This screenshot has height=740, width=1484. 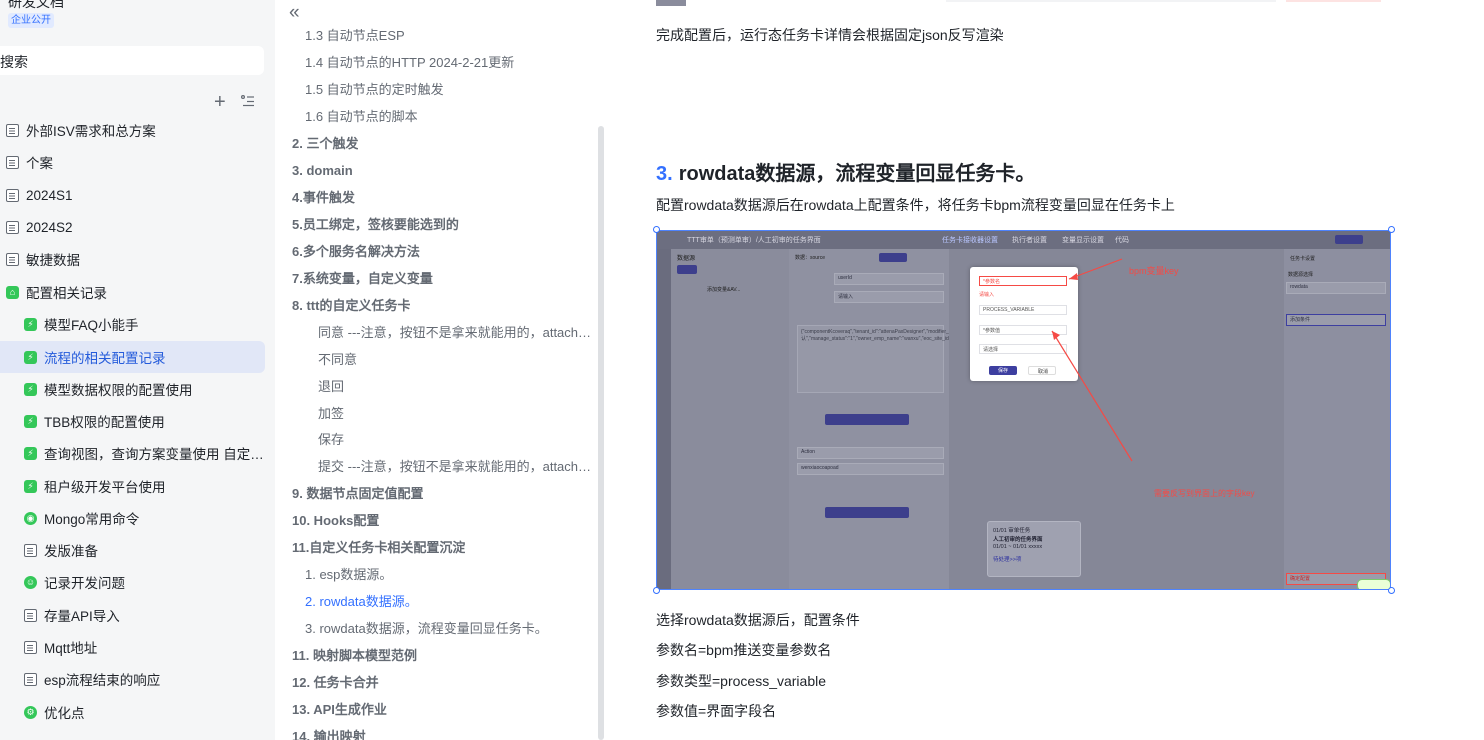 I want to click on sidebar-item-label: esp流程结束的响应, so click(x=102, y=680).